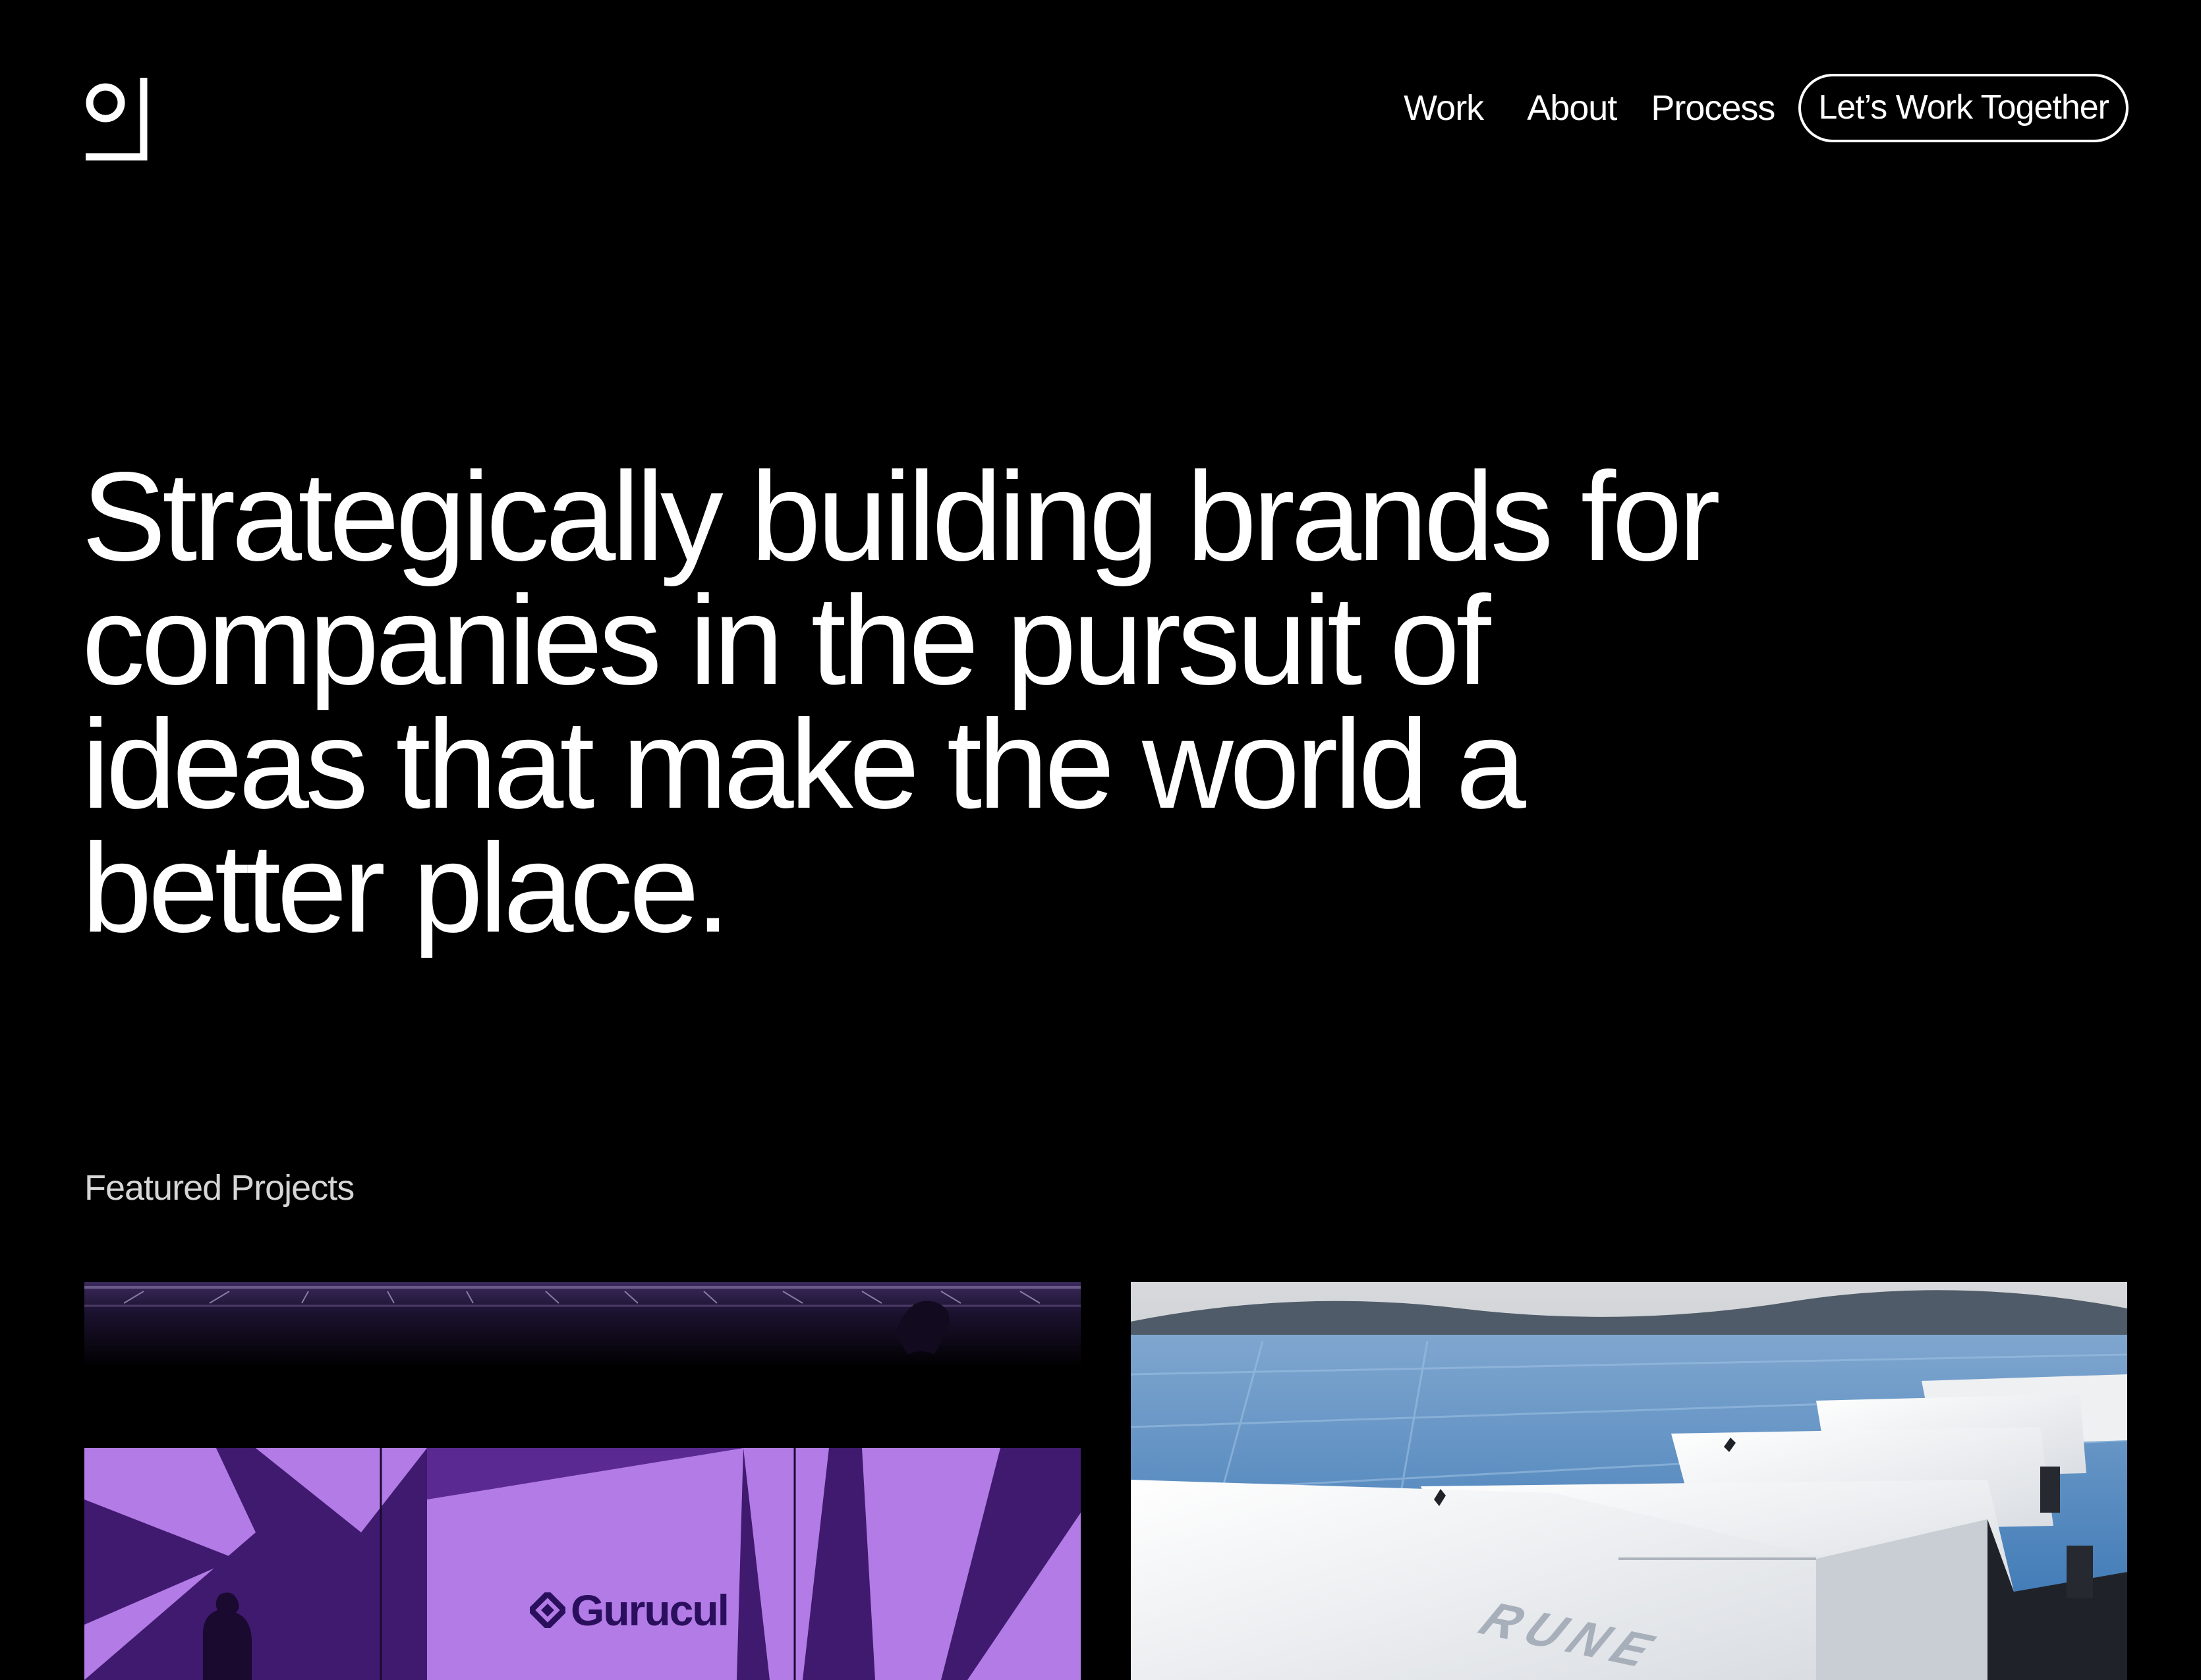 This screenshot has width=2201, height=1680. Describe the element at coordinates (547, 1610) in the screenshot. I see `gurucul-logo-icon` at that location.